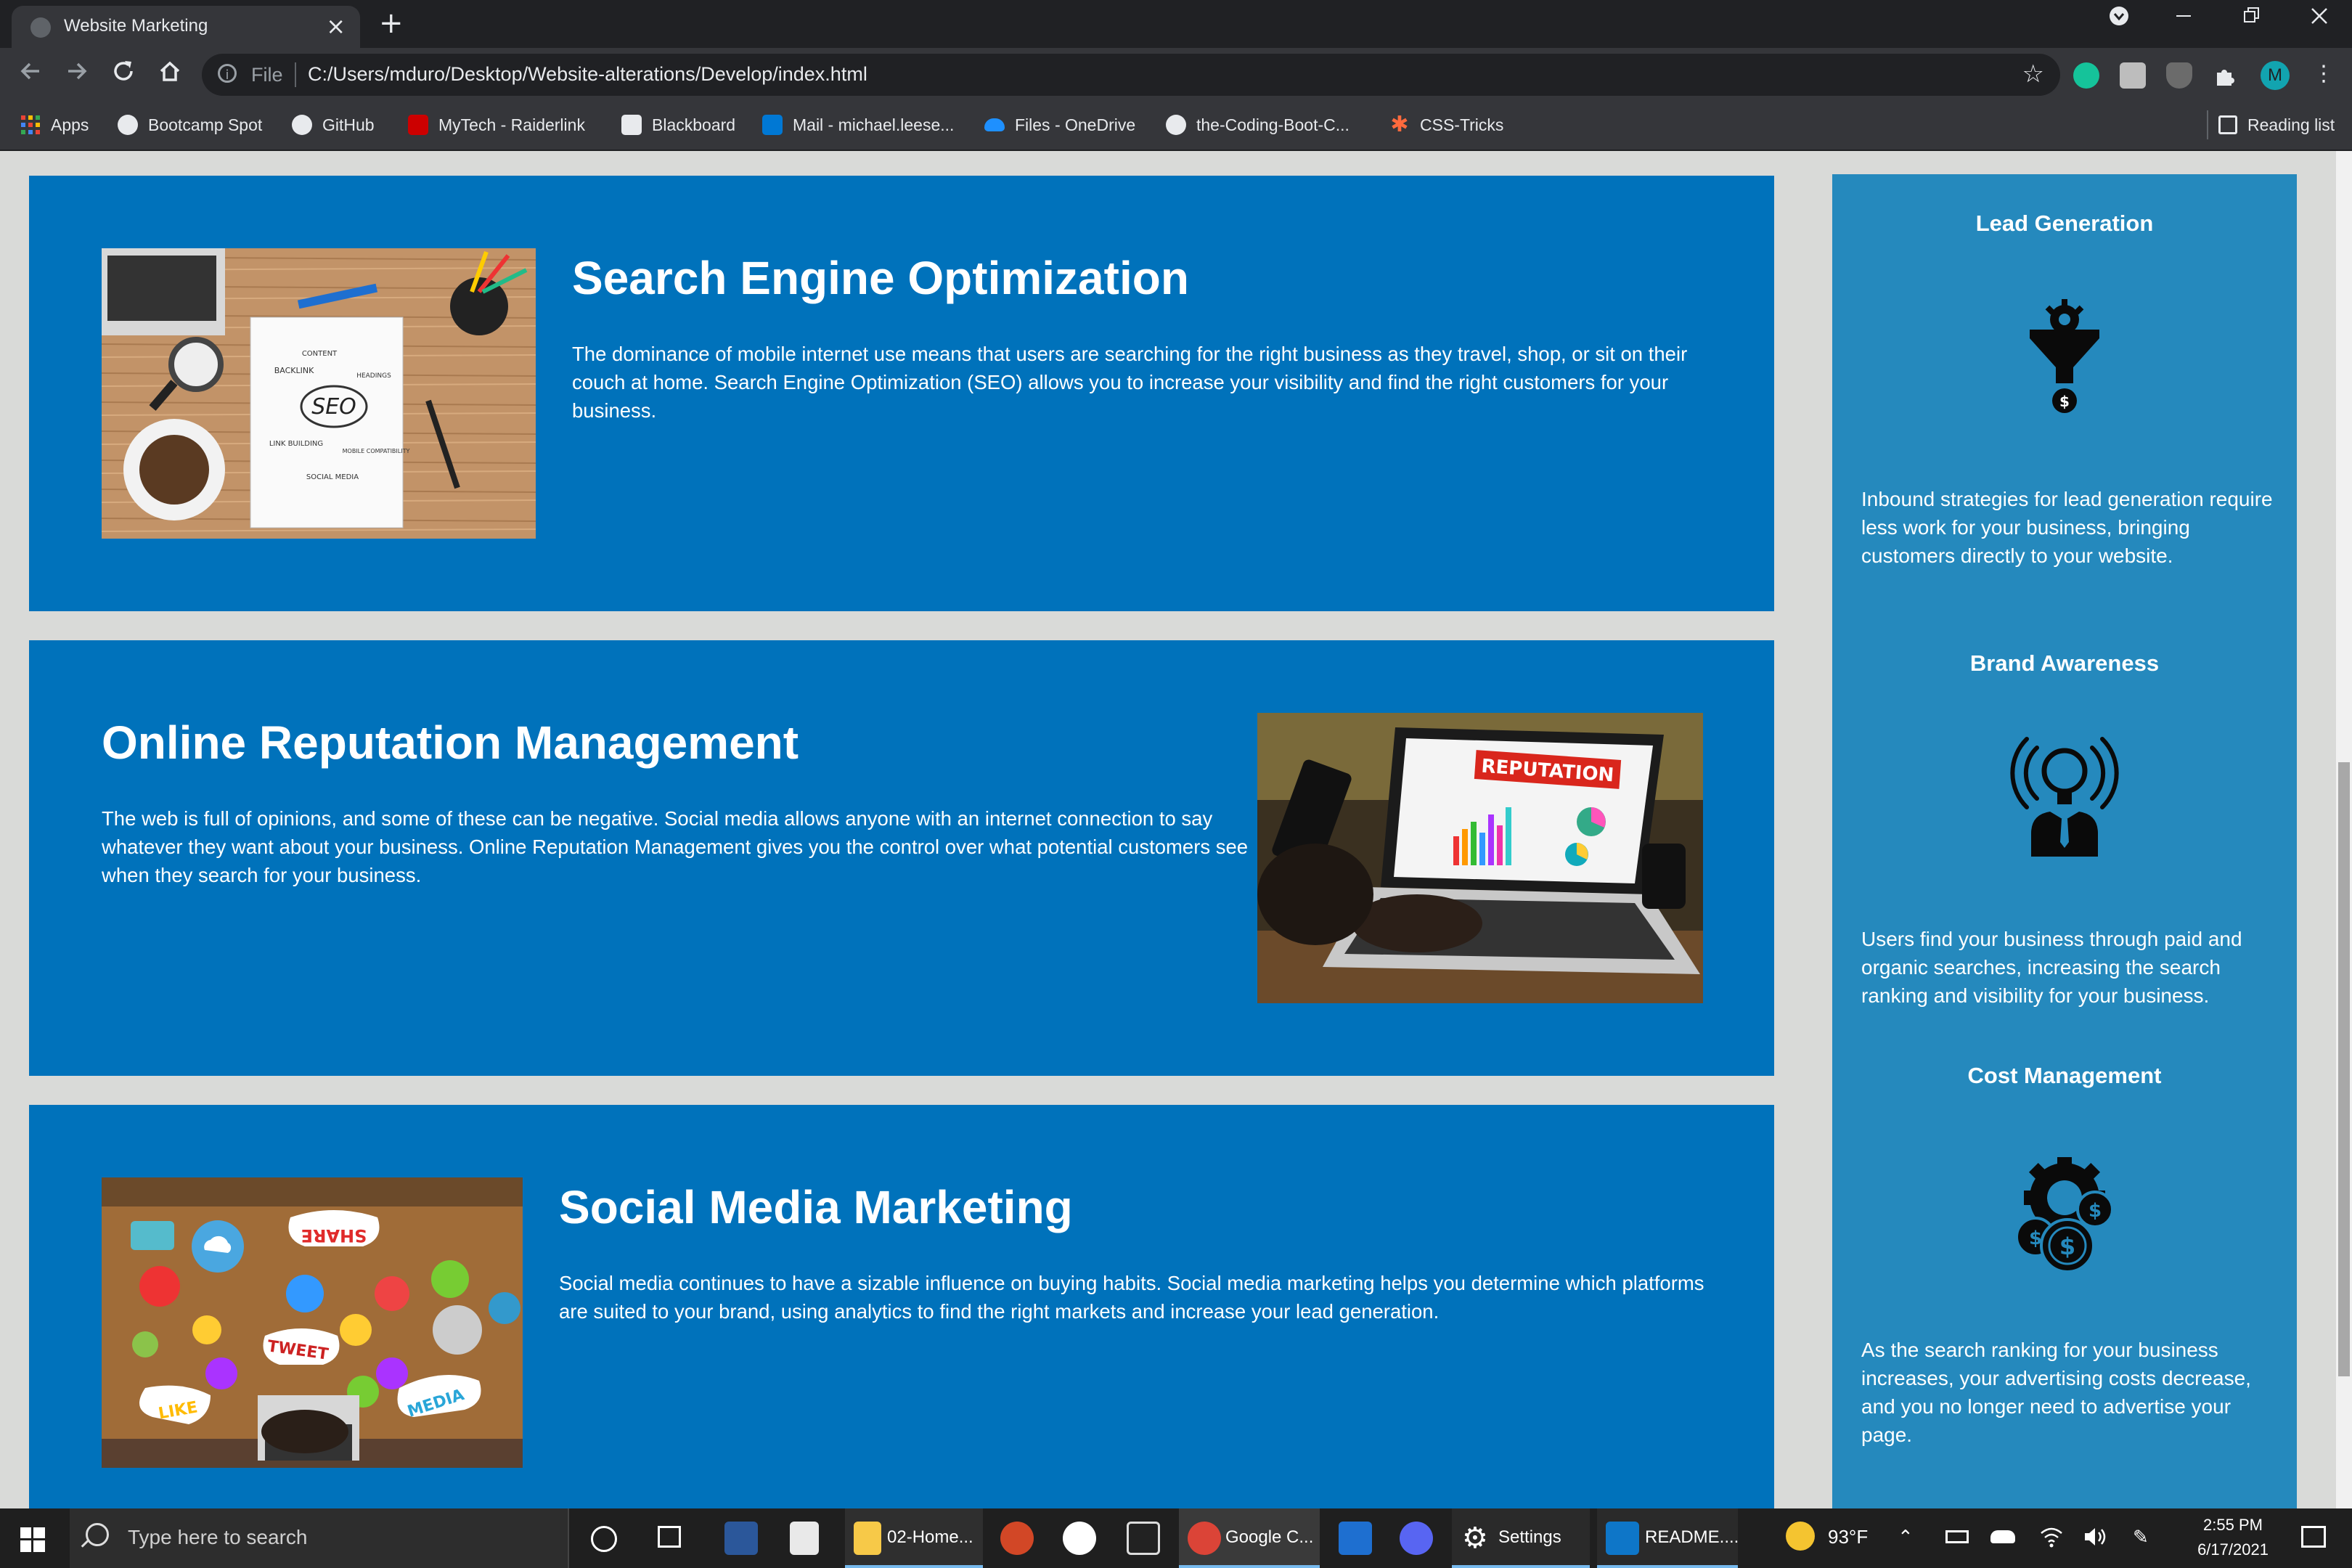  What do you see at coordinates (70, 125) in the screenshot?
I see `bookmark-label: Apps` at bounding box center [70, 125].